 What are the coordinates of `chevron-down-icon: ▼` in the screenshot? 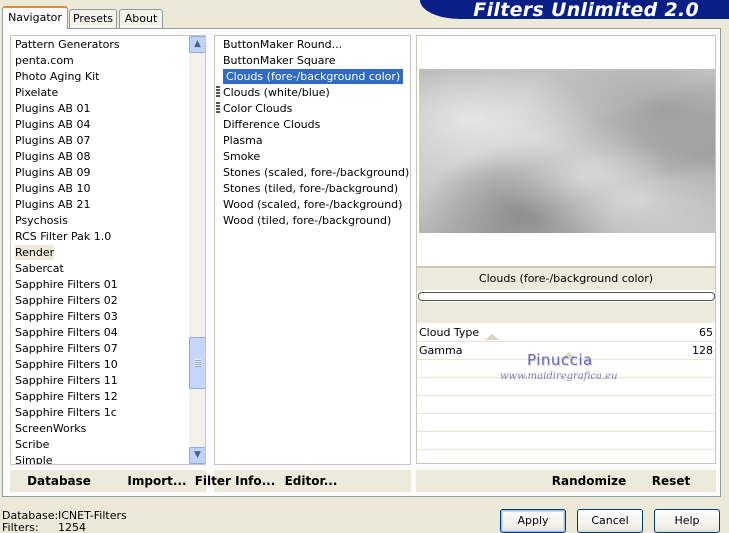 It's located at (197, 455).